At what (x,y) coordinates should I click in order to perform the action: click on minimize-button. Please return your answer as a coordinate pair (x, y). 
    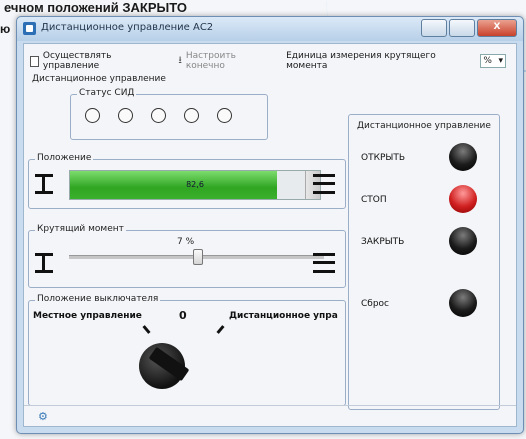
    Looking at the image, I should click on (434, 28).